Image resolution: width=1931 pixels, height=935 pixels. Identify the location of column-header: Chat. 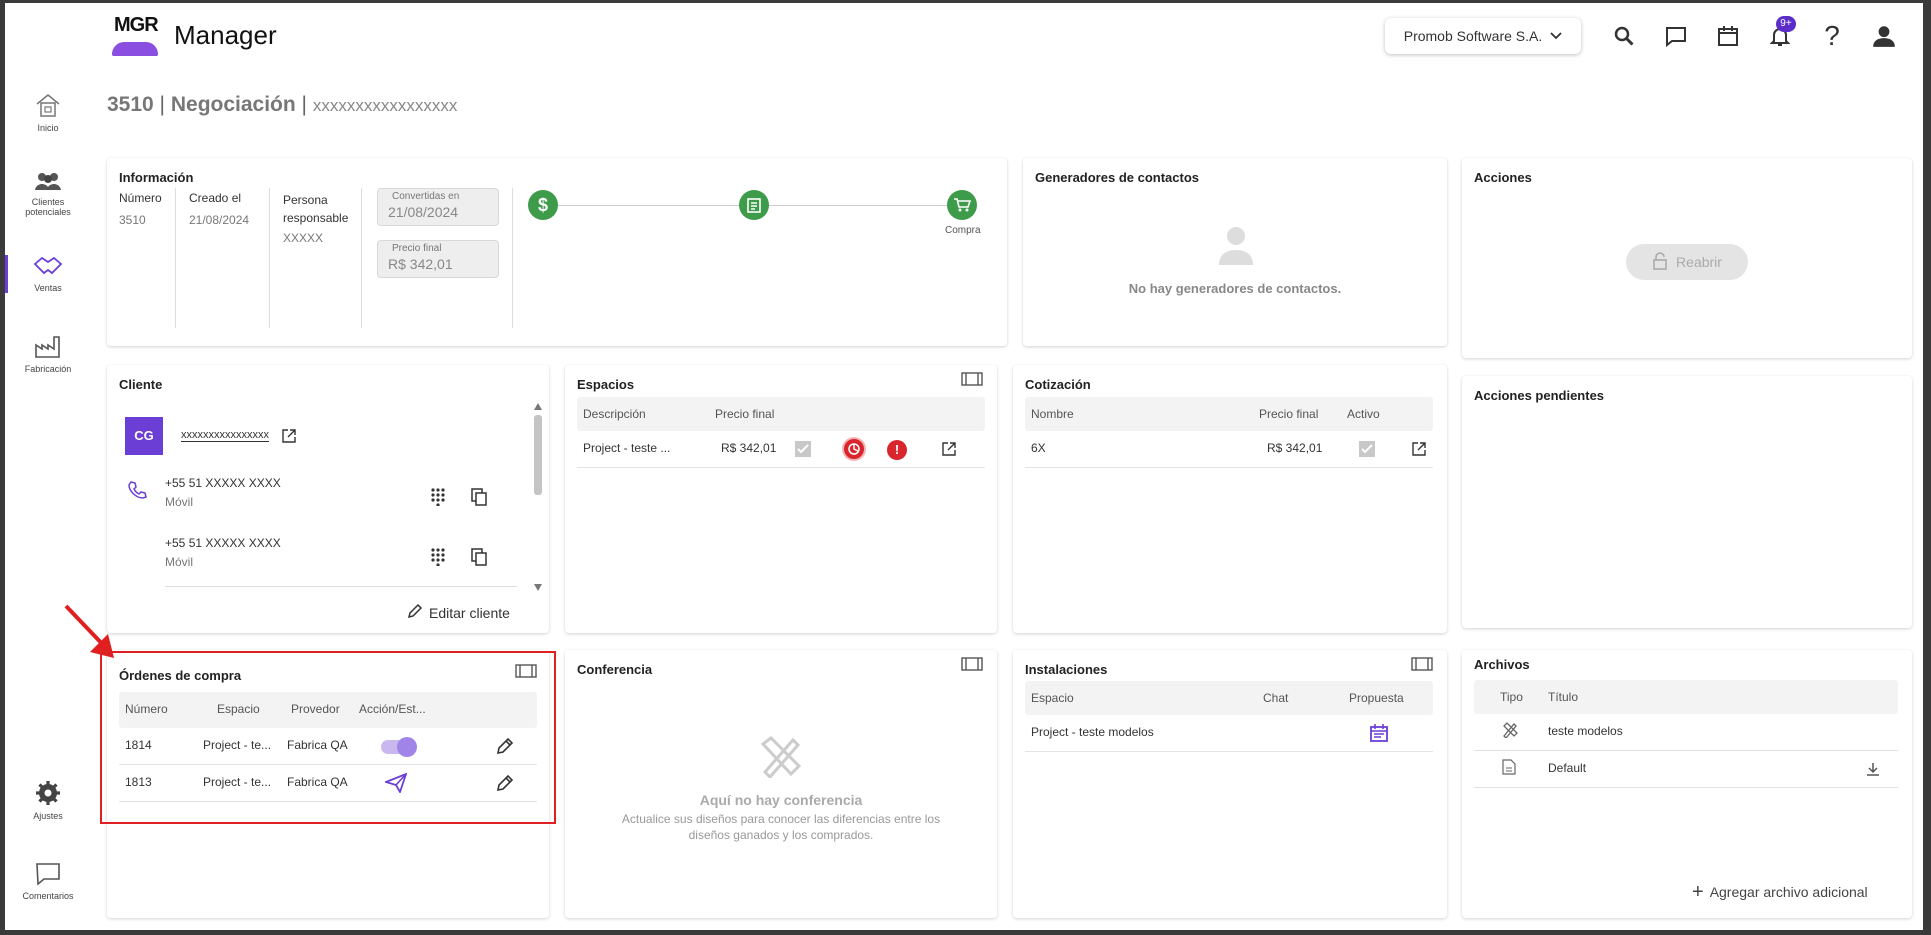
(1276, 698).